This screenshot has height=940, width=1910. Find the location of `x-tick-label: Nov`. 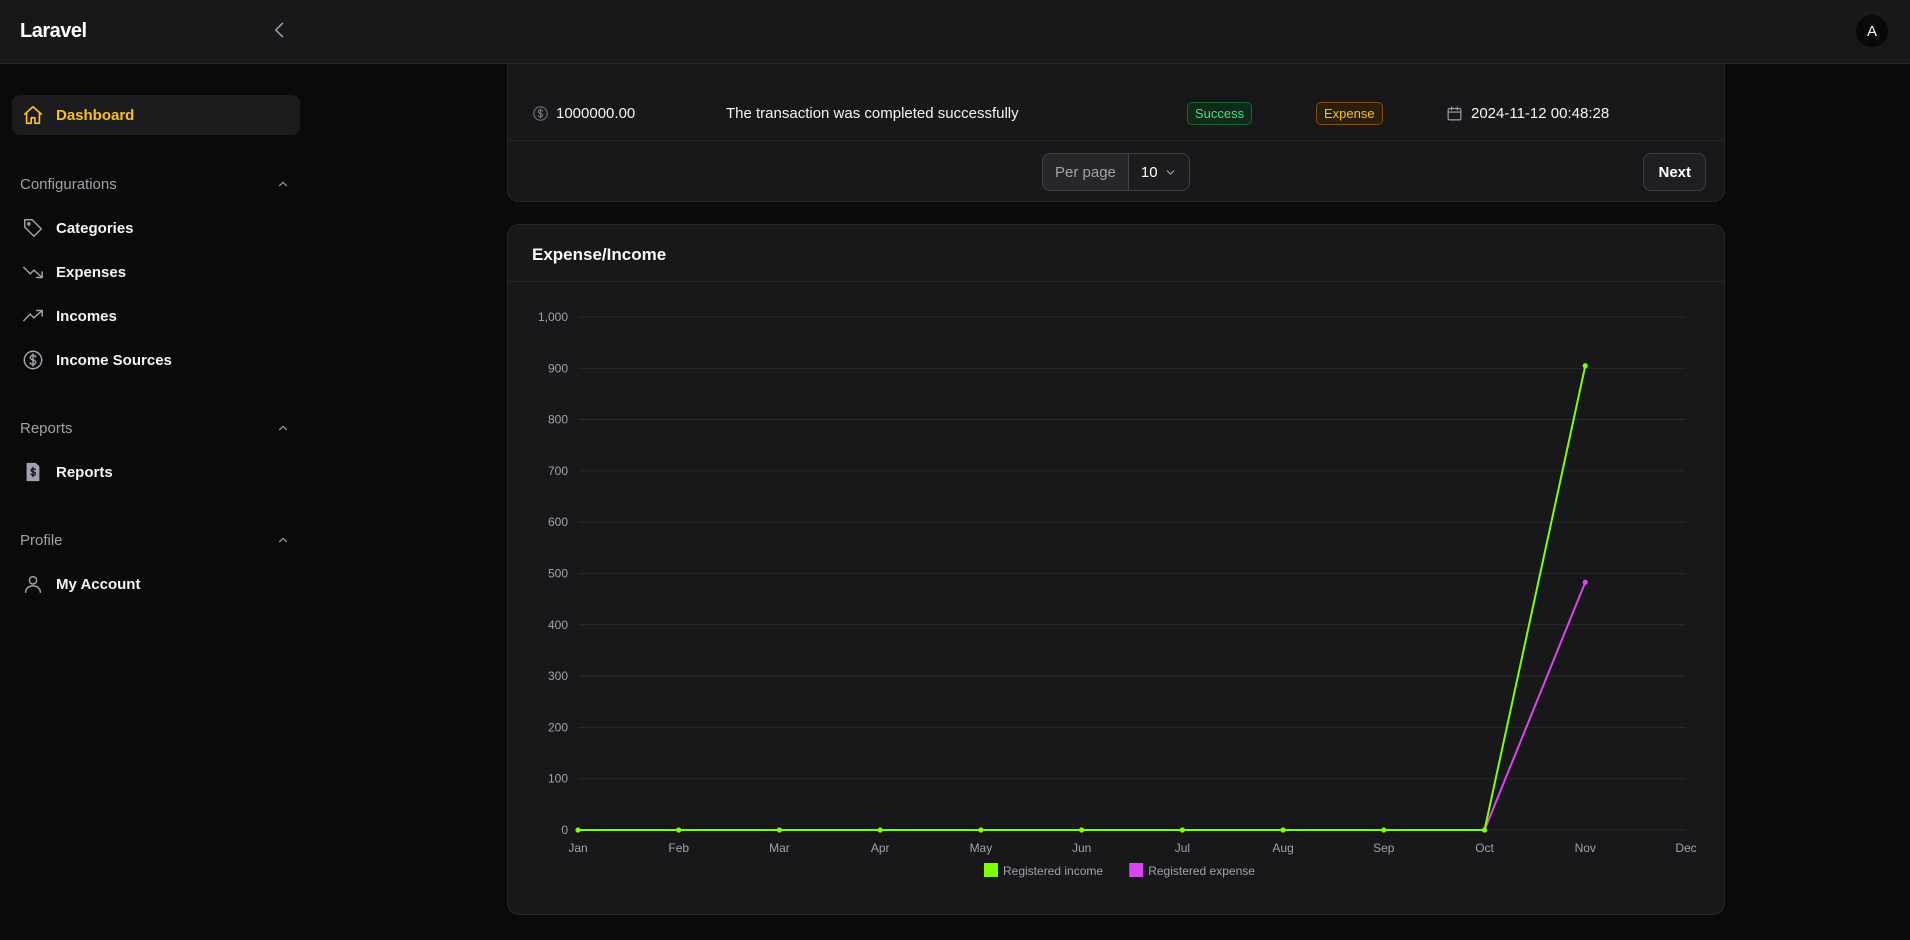

x-tick-label: Nov is located at coordinates (1585, 848).